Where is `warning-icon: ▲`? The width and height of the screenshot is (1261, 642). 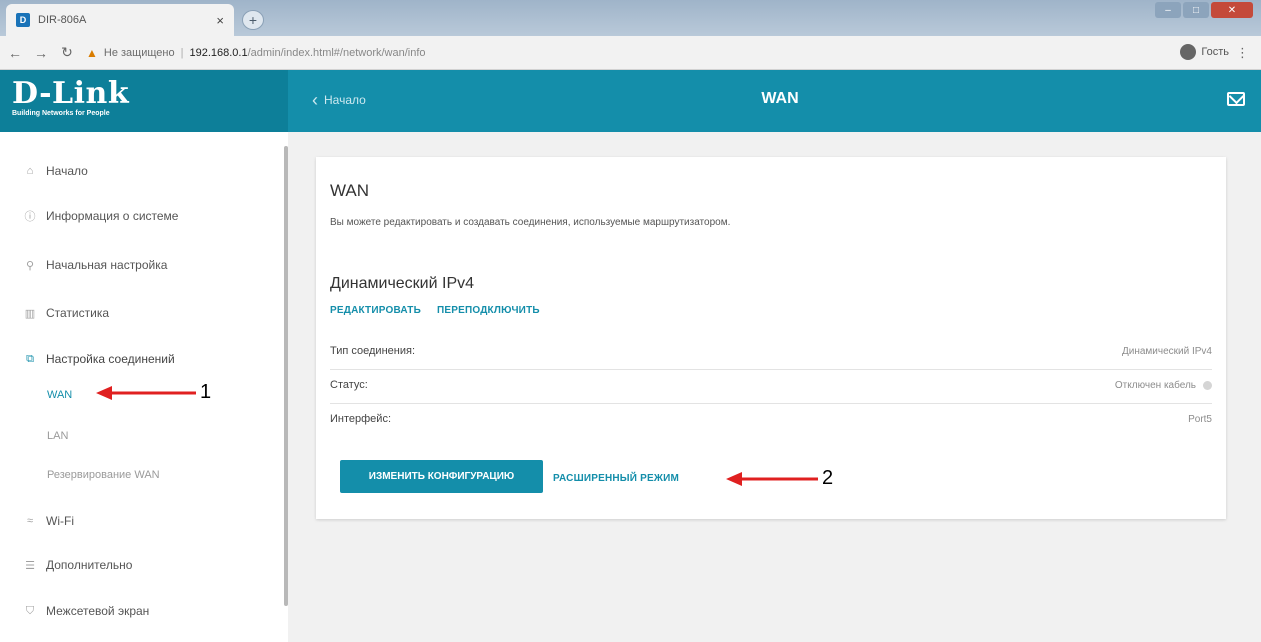 warning-icon: ▲ is located at coordinates (92, 52).